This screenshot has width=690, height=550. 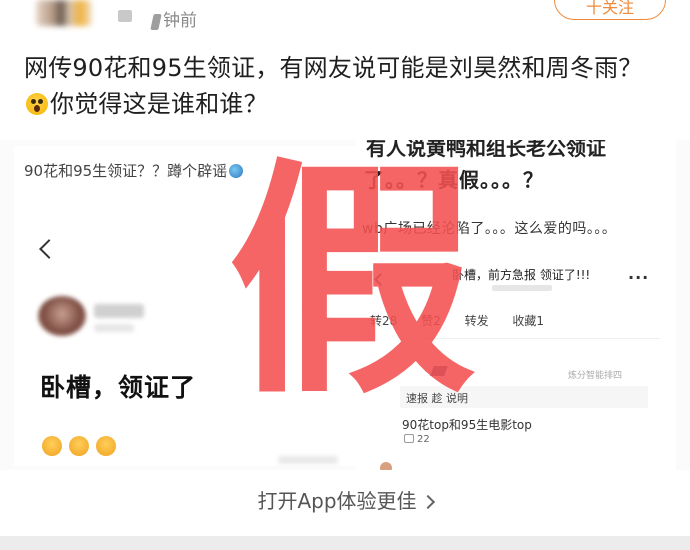 What do you see at coordinates (308, 460) in the screenshot?
I see `blurred-watermark` at bounding box center [308, 460].